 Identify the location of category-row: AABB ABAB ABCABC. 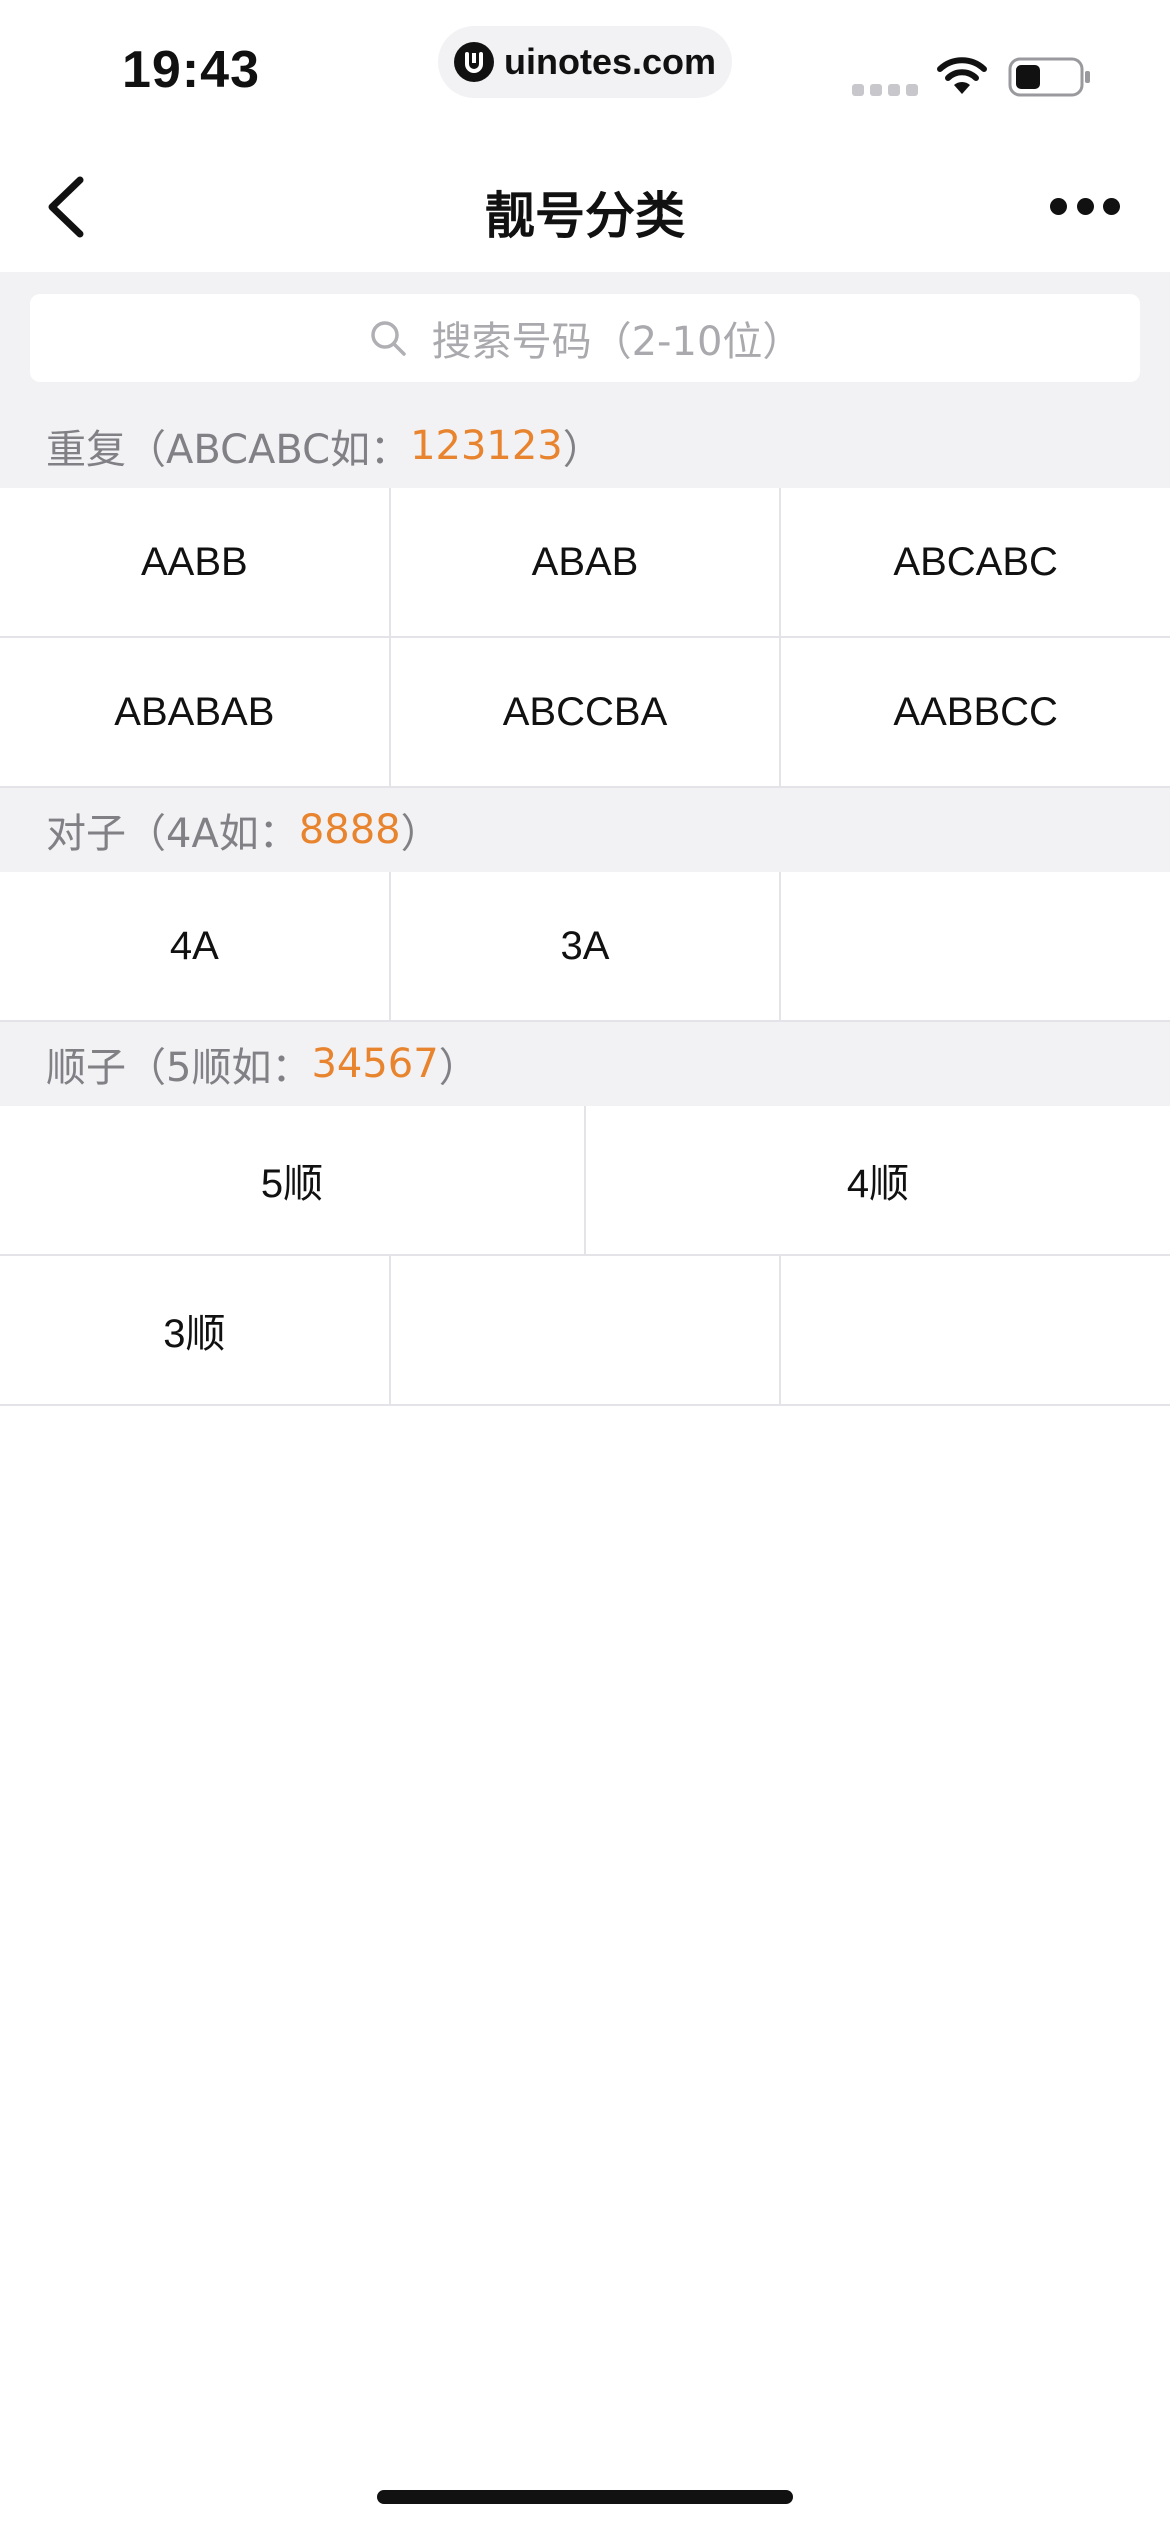
(585, 563).